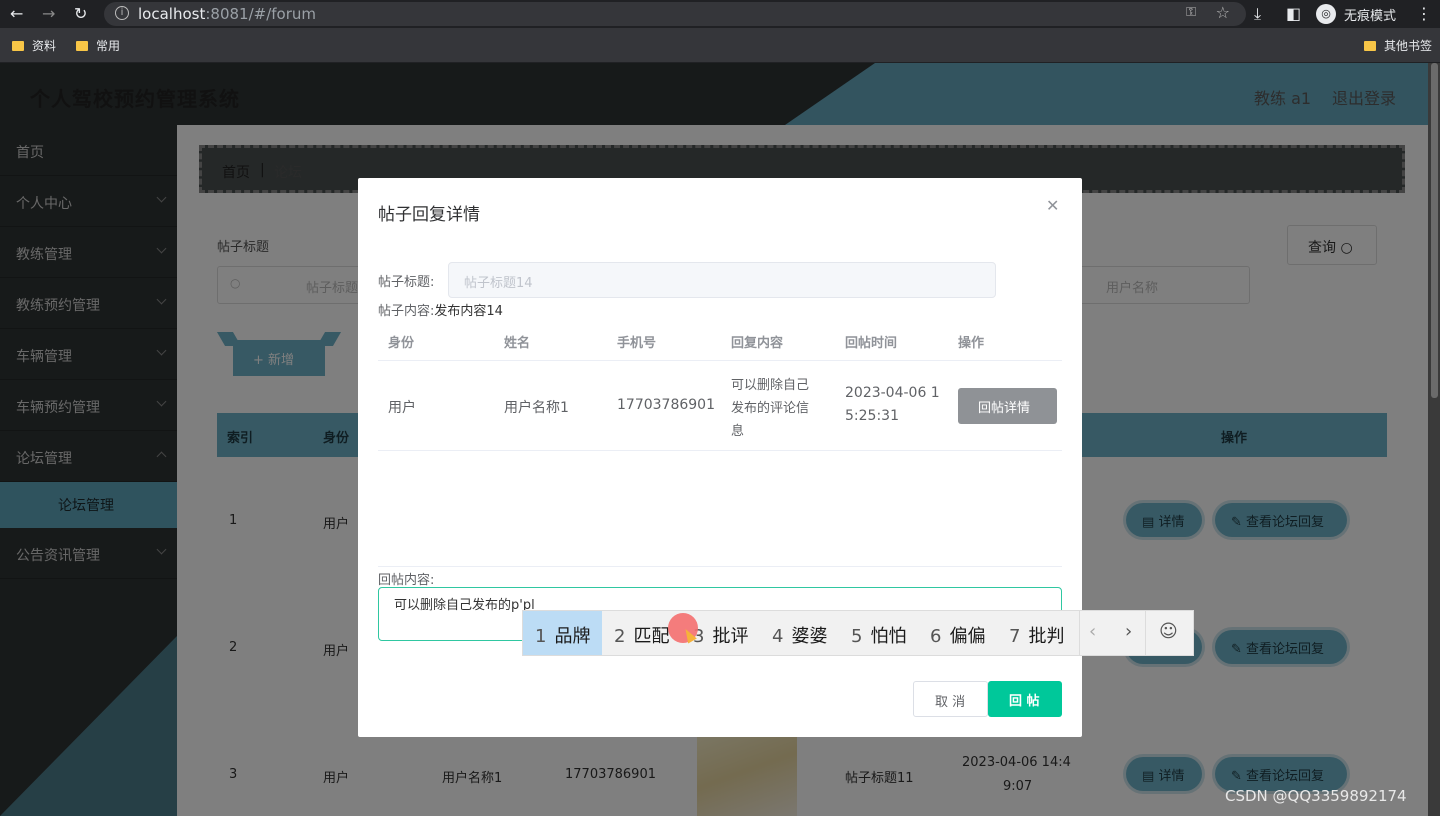 This screenshot has height=816, width=1440. What do you see at coordinates (1223, 12) in the screenshot?
I see `bookmark-star-icon: ☆` at bounding box center [1223, 12].